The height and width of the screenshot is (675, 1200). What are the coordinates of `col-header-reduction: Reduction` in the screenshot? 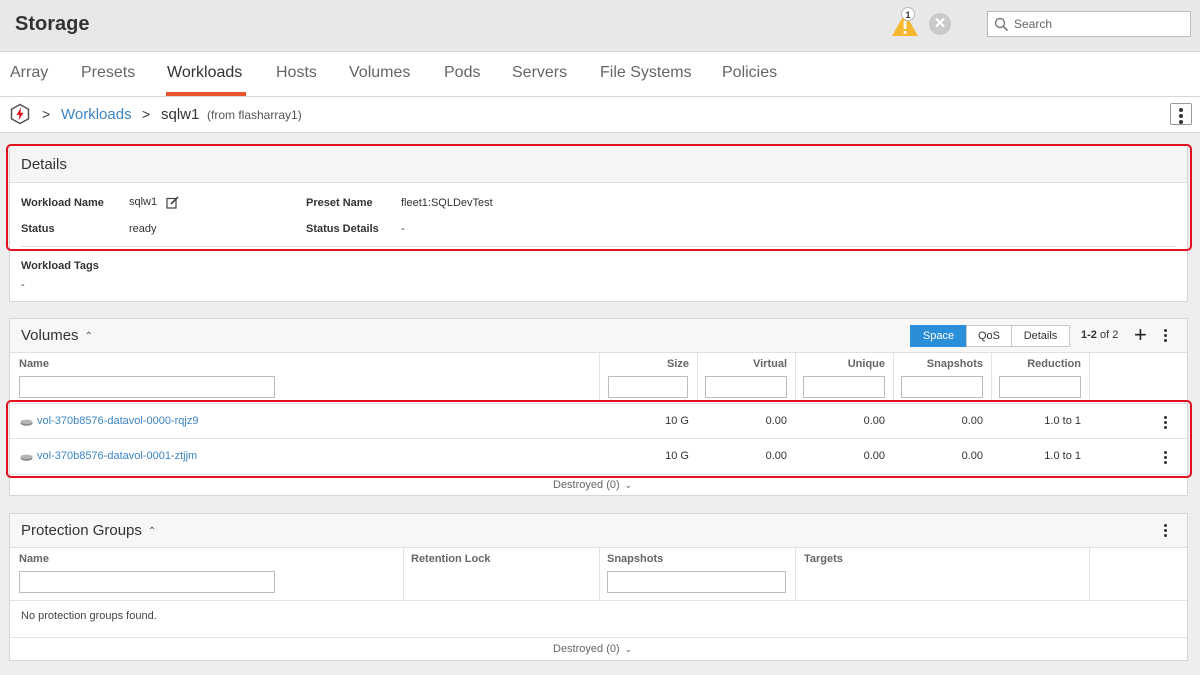 It's located at (1036, 364).